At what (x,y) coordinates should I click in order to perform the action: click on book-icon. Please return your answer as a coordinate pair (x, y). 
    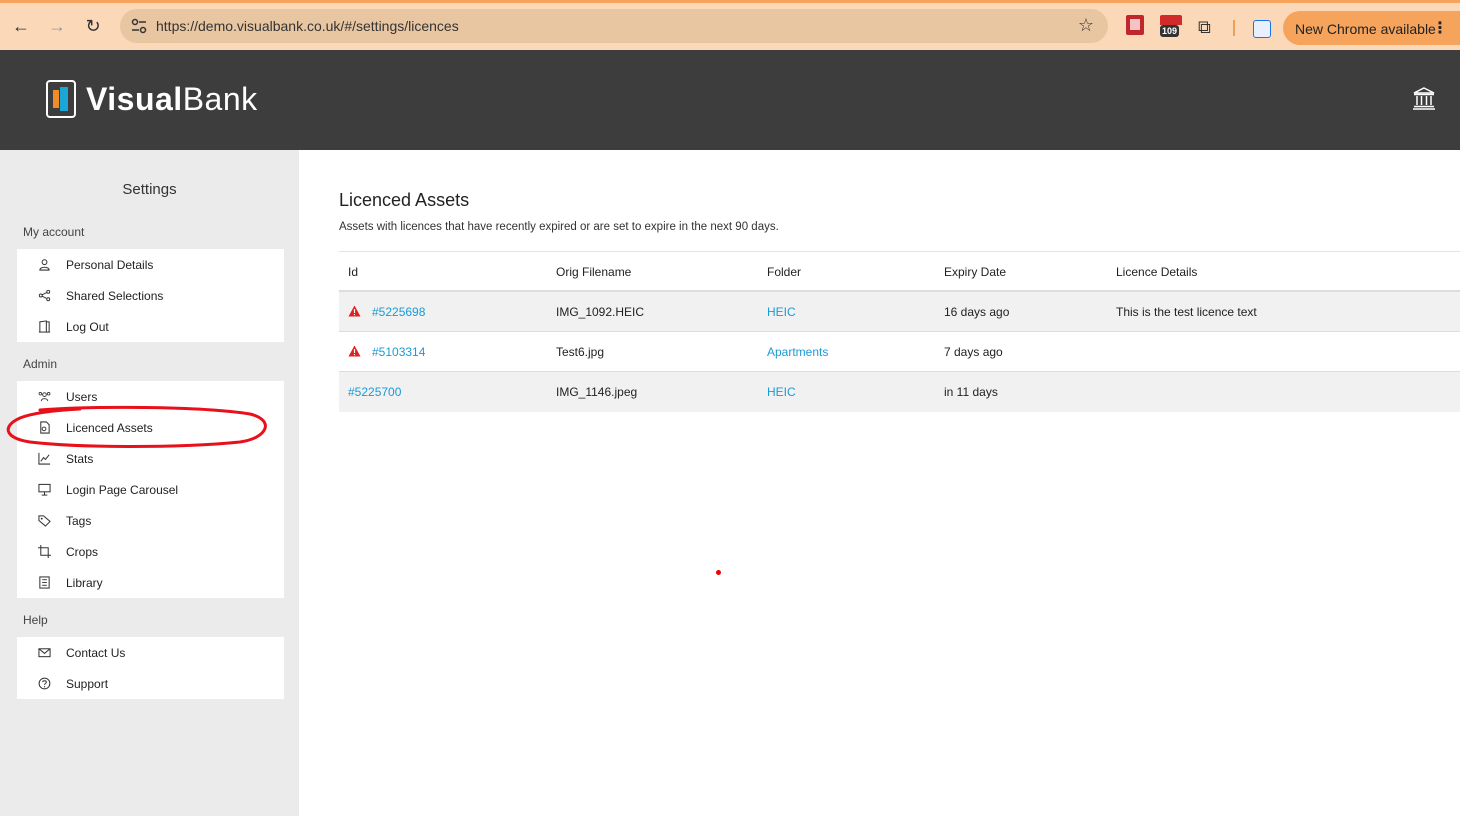
    Looking at the image, I should click on (44, 583).